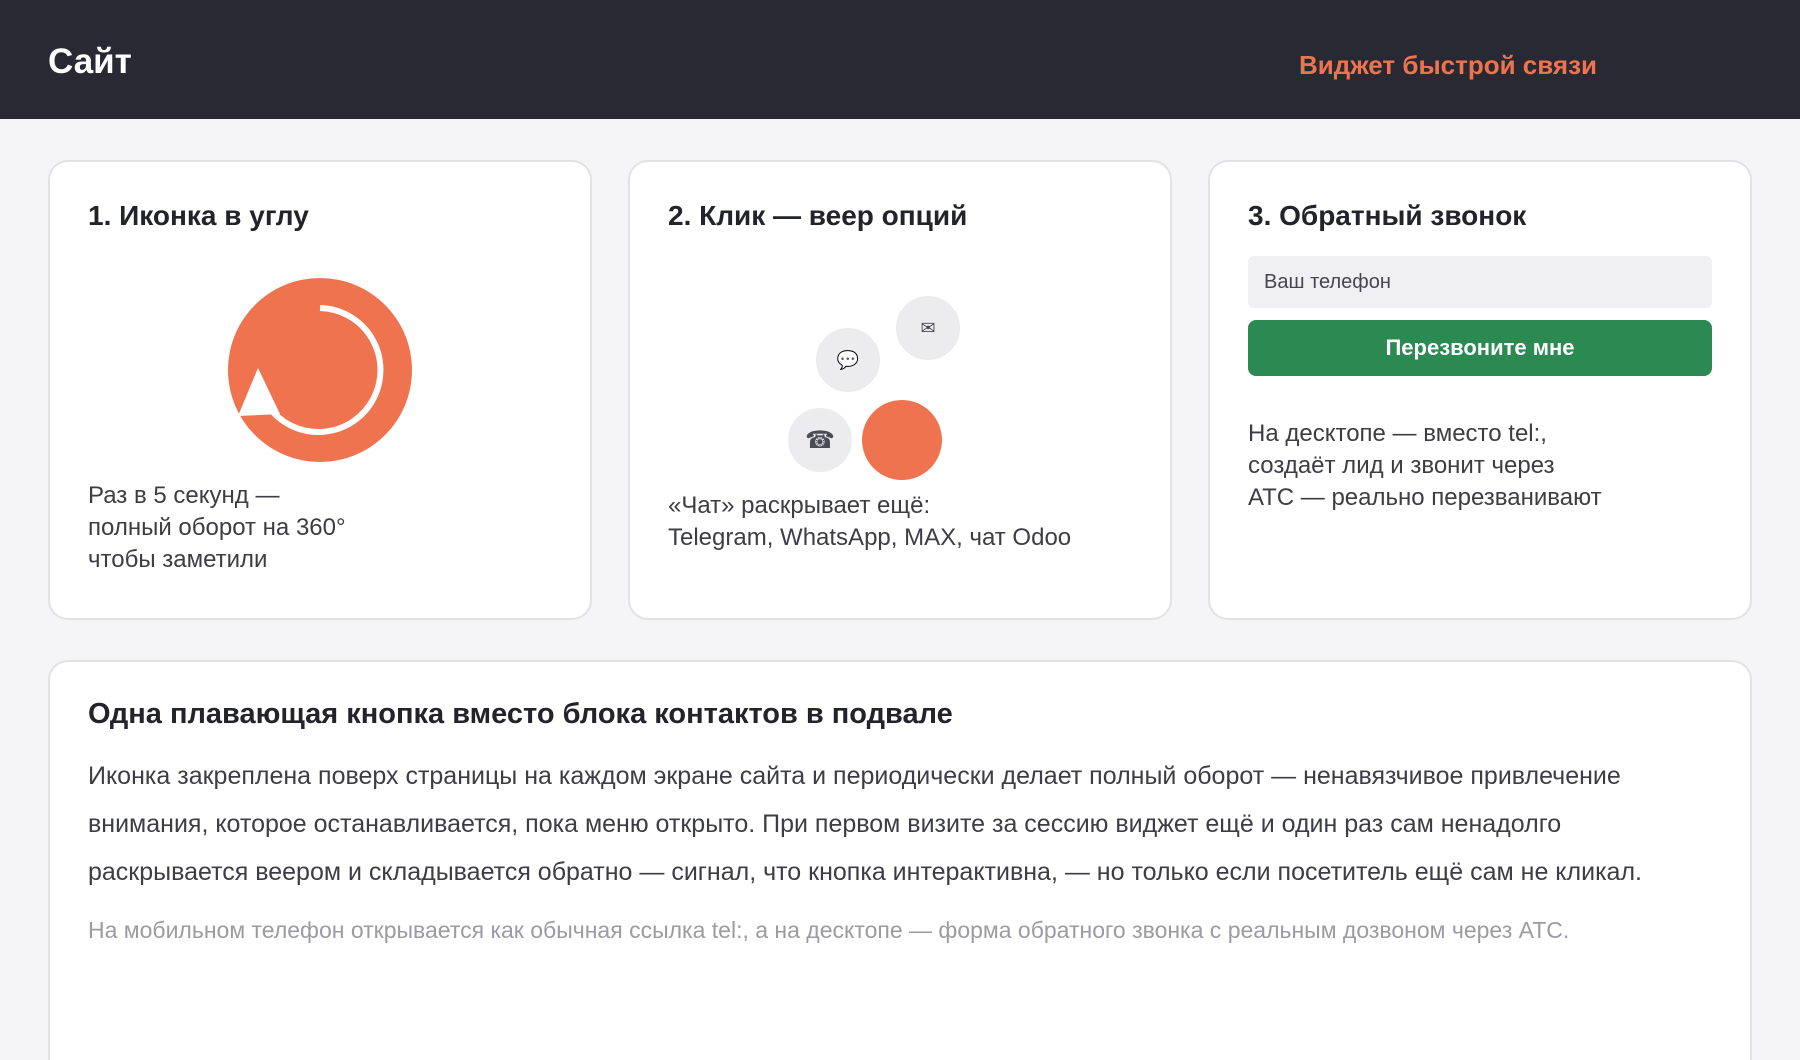 The image size is (1800, 1060). I want to click on desc-line: Раз в 5 секунд —, so click(184, 495).